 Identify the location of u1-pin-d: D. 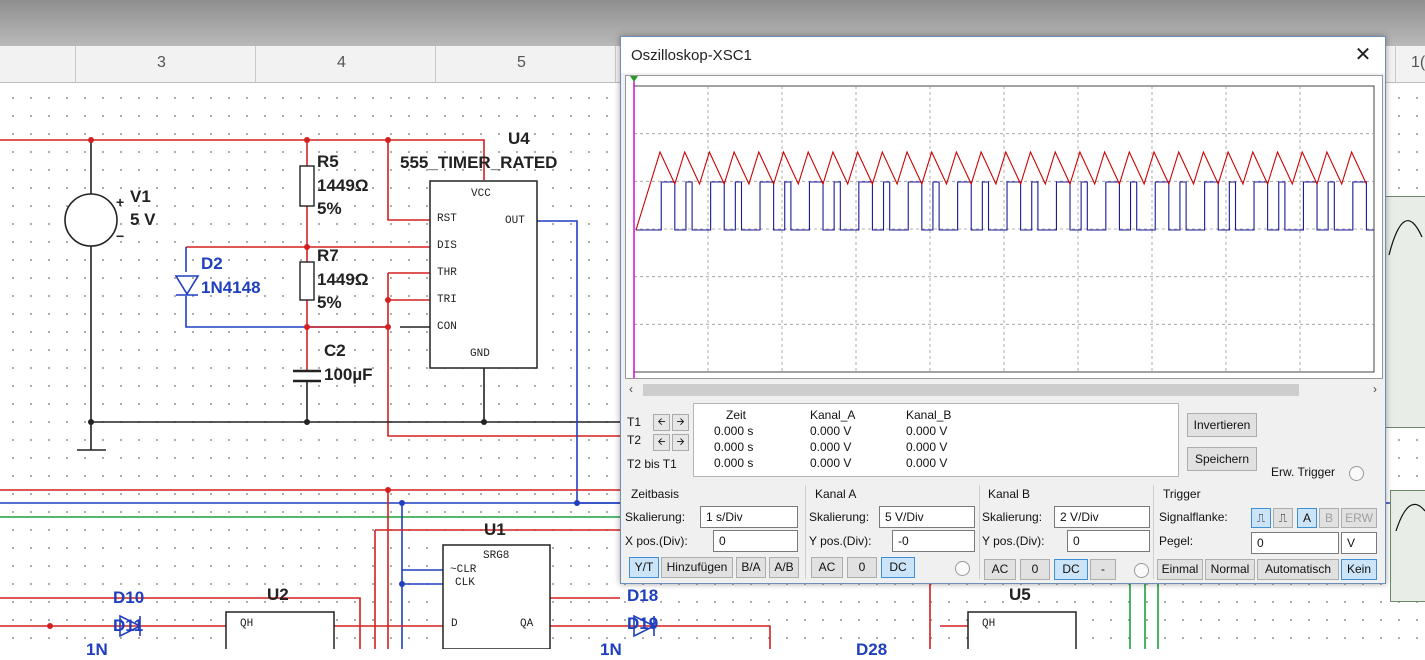
(454, 624).